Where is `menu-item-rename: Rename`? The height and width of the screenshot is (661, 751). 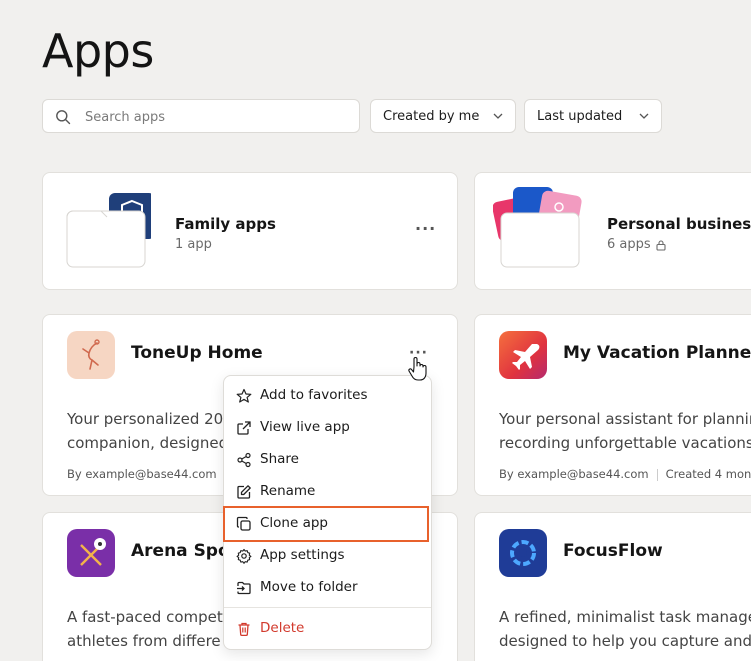 menu-item-rename: Rename is located at coordinates (327, 492).